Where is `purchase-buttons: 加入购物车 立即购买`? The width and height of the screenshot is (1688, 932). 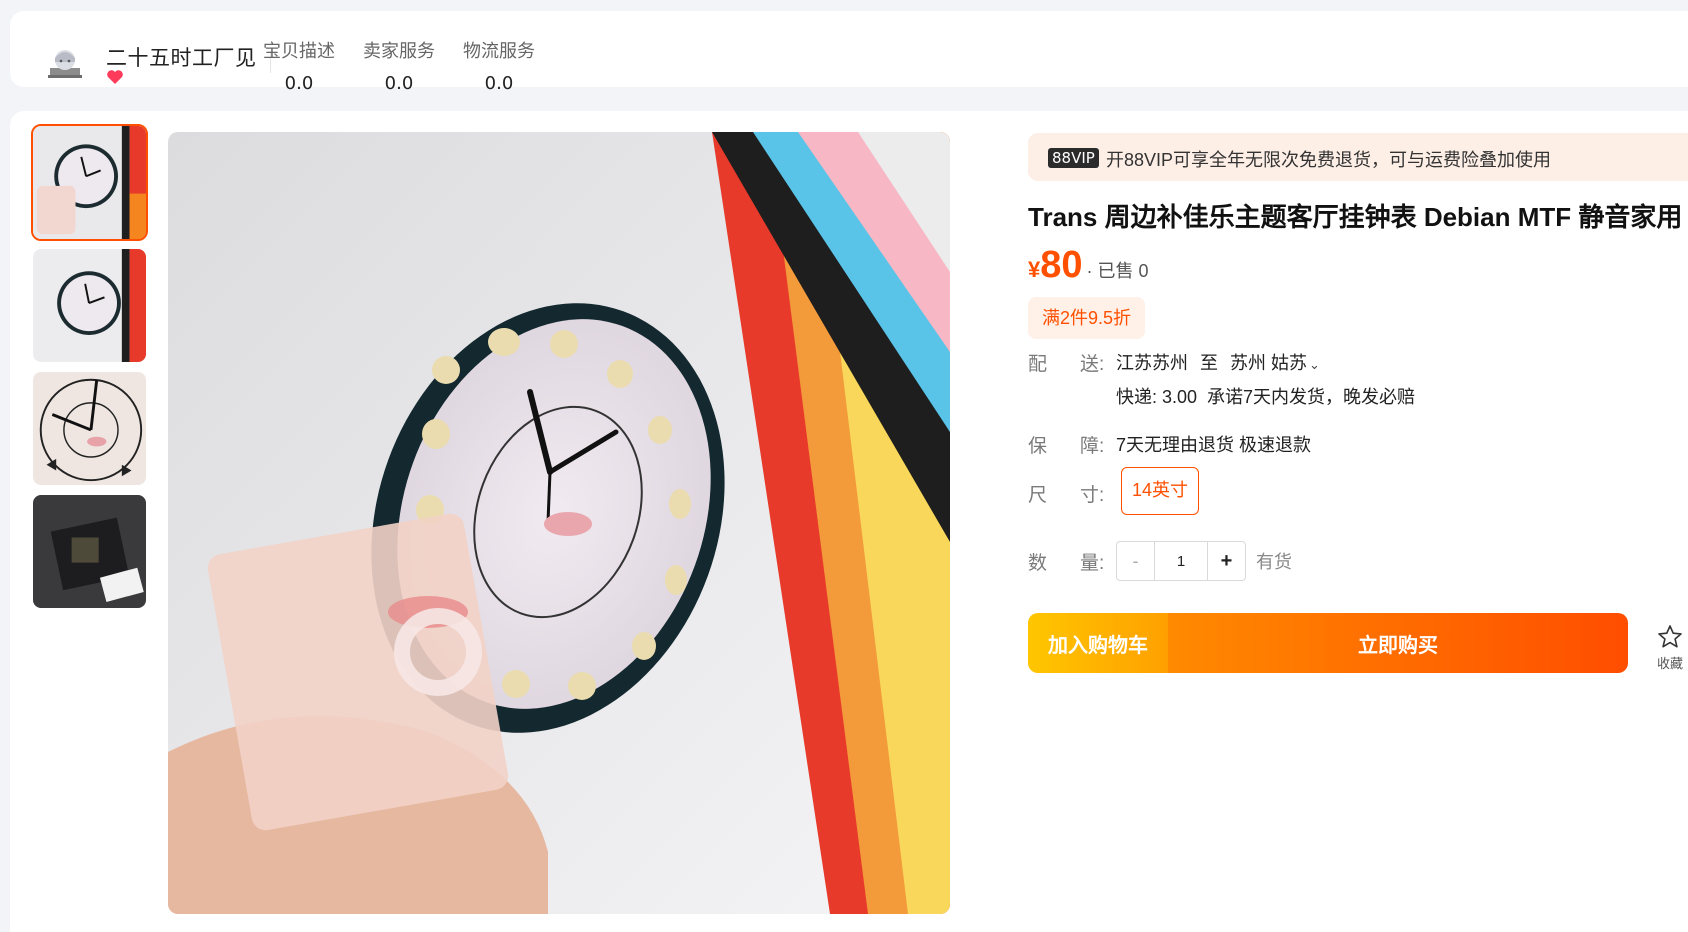
purchase-buttons: 加入购物车 立即购买 is located at coordinates (1328, 643).